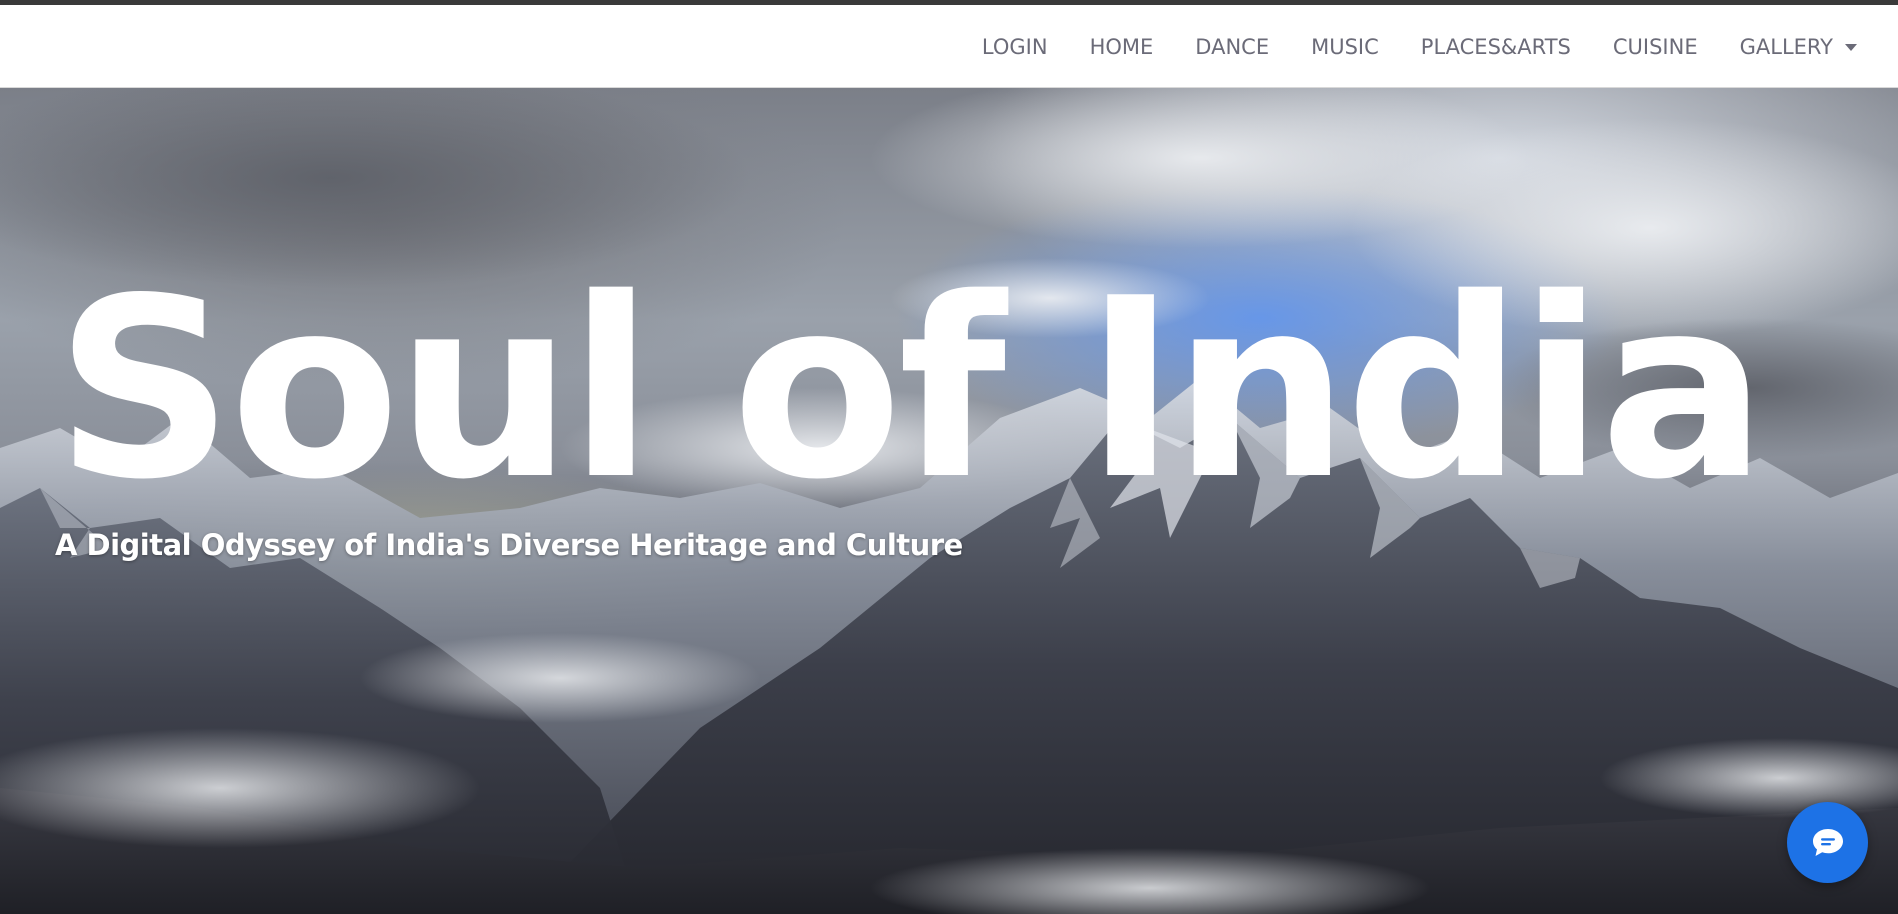 The height and width of the screenshot is (914, 1898). I want to click on nav-item-dance: DANCE, so click(1232, 47).